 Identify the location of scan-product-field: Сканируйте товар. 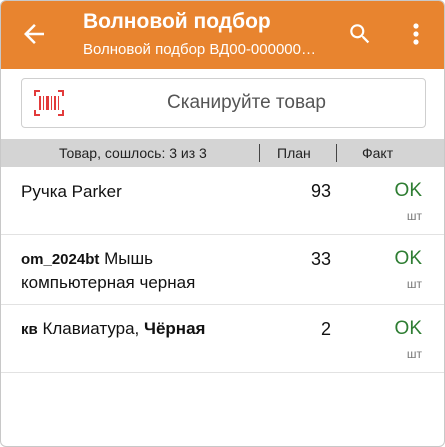
(223, 103).